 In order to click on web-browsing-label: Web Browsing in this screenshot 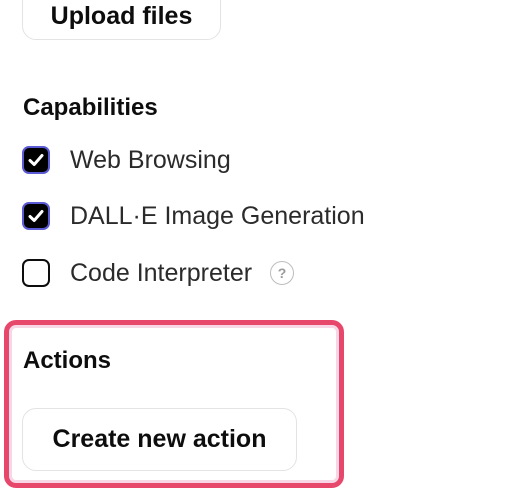, I will do `click(150, 159)`.